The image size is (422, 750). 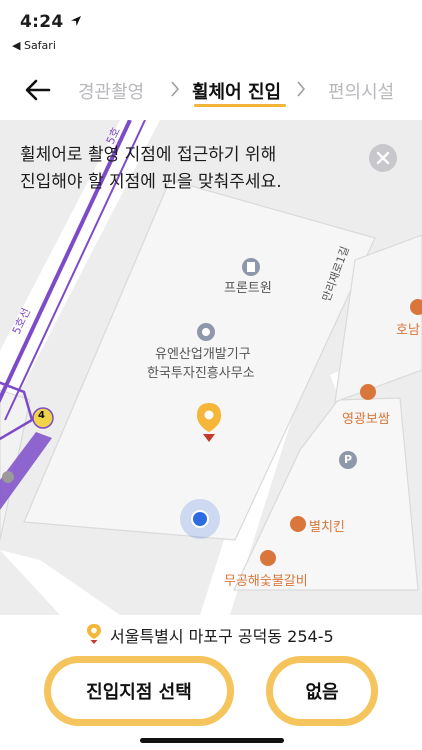 I want to click on address-text: 서울특별시 마포구 공덕동 254-5, so click(x=222, y=636).